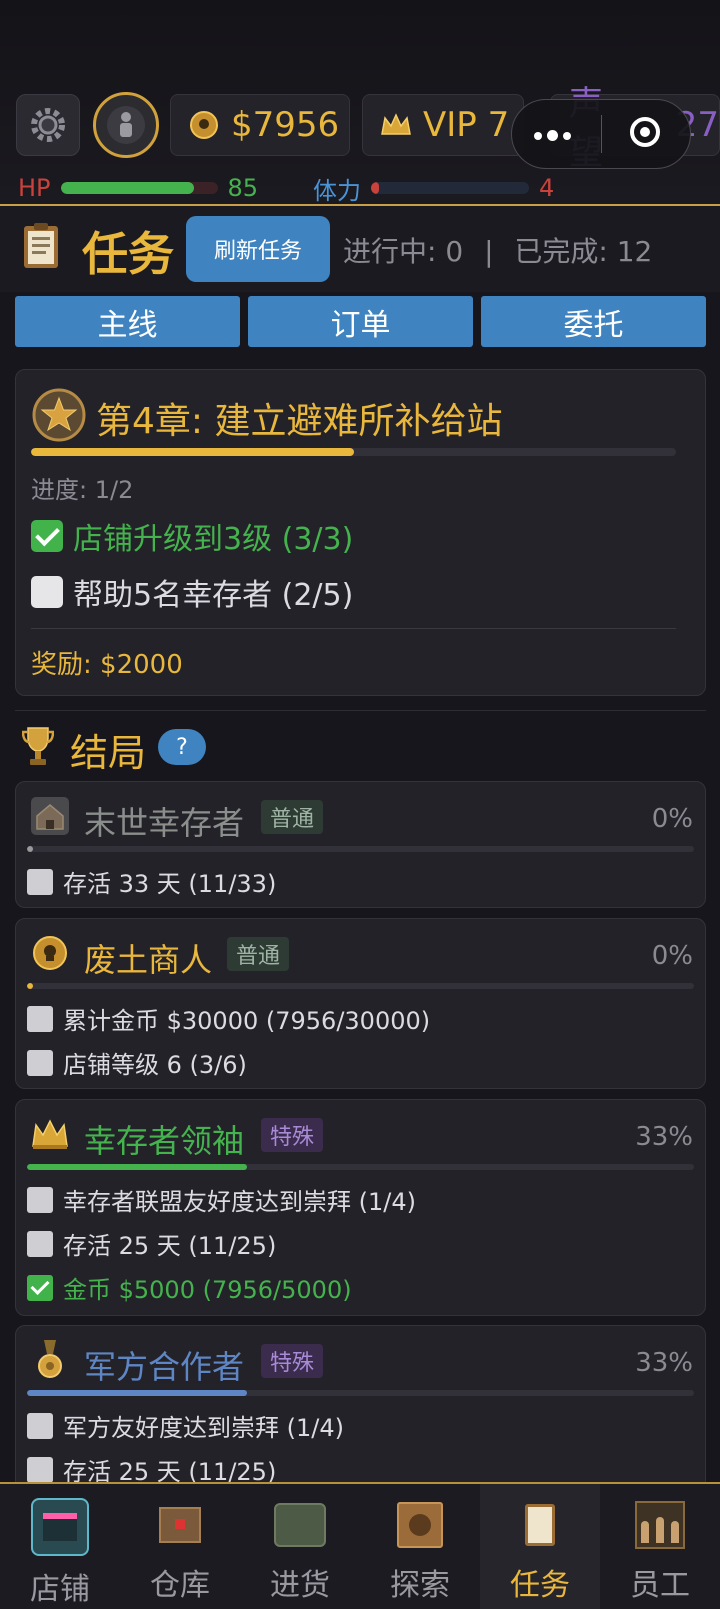 The width and height of the screenshot is (720, 1609). Describe the element at coordinates (137, 1062) in the screenshot. I see `ending-condition: 店铺等级 6 (3/6)` at that location.